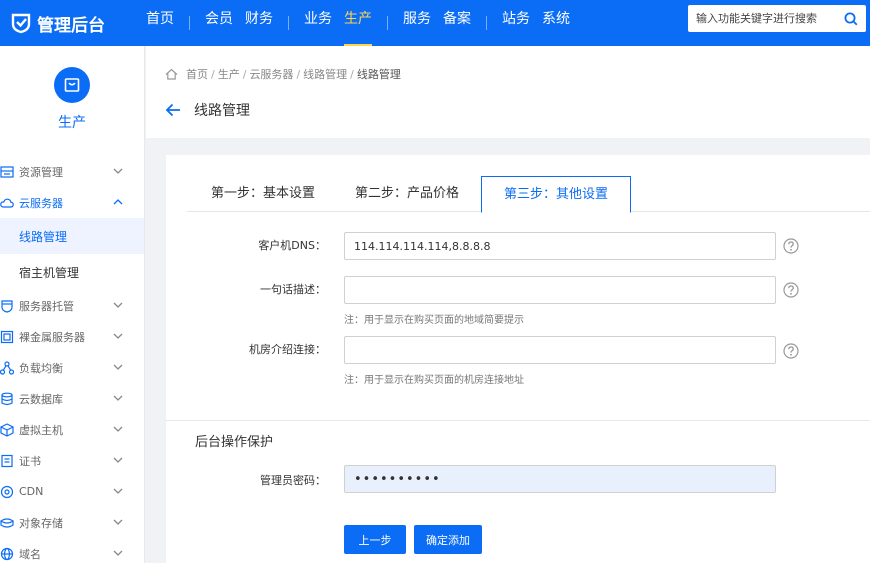 This screenshot has height=563, width=870. What do you see at coordinates (72, 429) in the screenshot?
I see `sidebar-item-virtual-host: 虚拟主机` at bounding box center [72, 429].